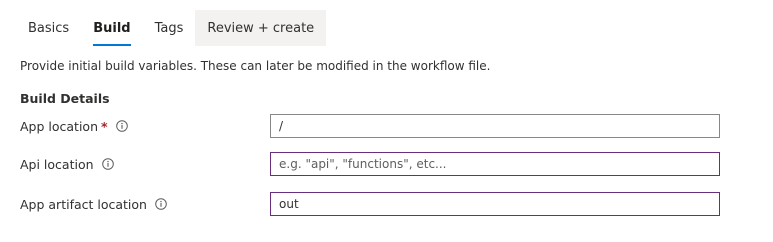 The height and width of the screenshot is (242, 773). Describe the element at coordinates (495, 164) in the screenshot. I see `api-location-input` at that location.